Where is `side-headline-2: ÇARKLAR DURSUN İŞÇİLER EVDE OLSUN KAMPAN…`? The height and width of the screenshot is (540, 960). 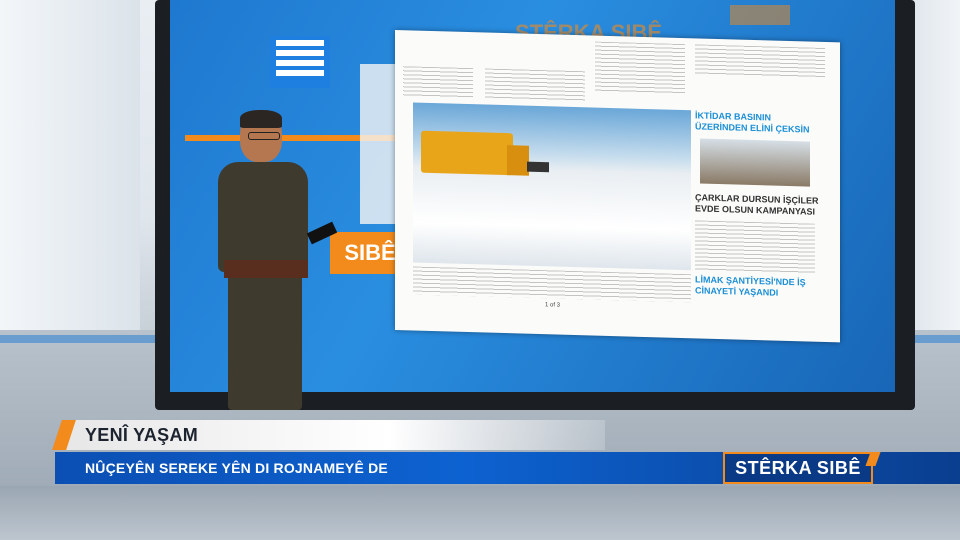 side-headline-2: ÇARKLAR DURSUN İŞÇİLER EVDE OLSUN KAMPAN… is located at coordinates (757, 204).